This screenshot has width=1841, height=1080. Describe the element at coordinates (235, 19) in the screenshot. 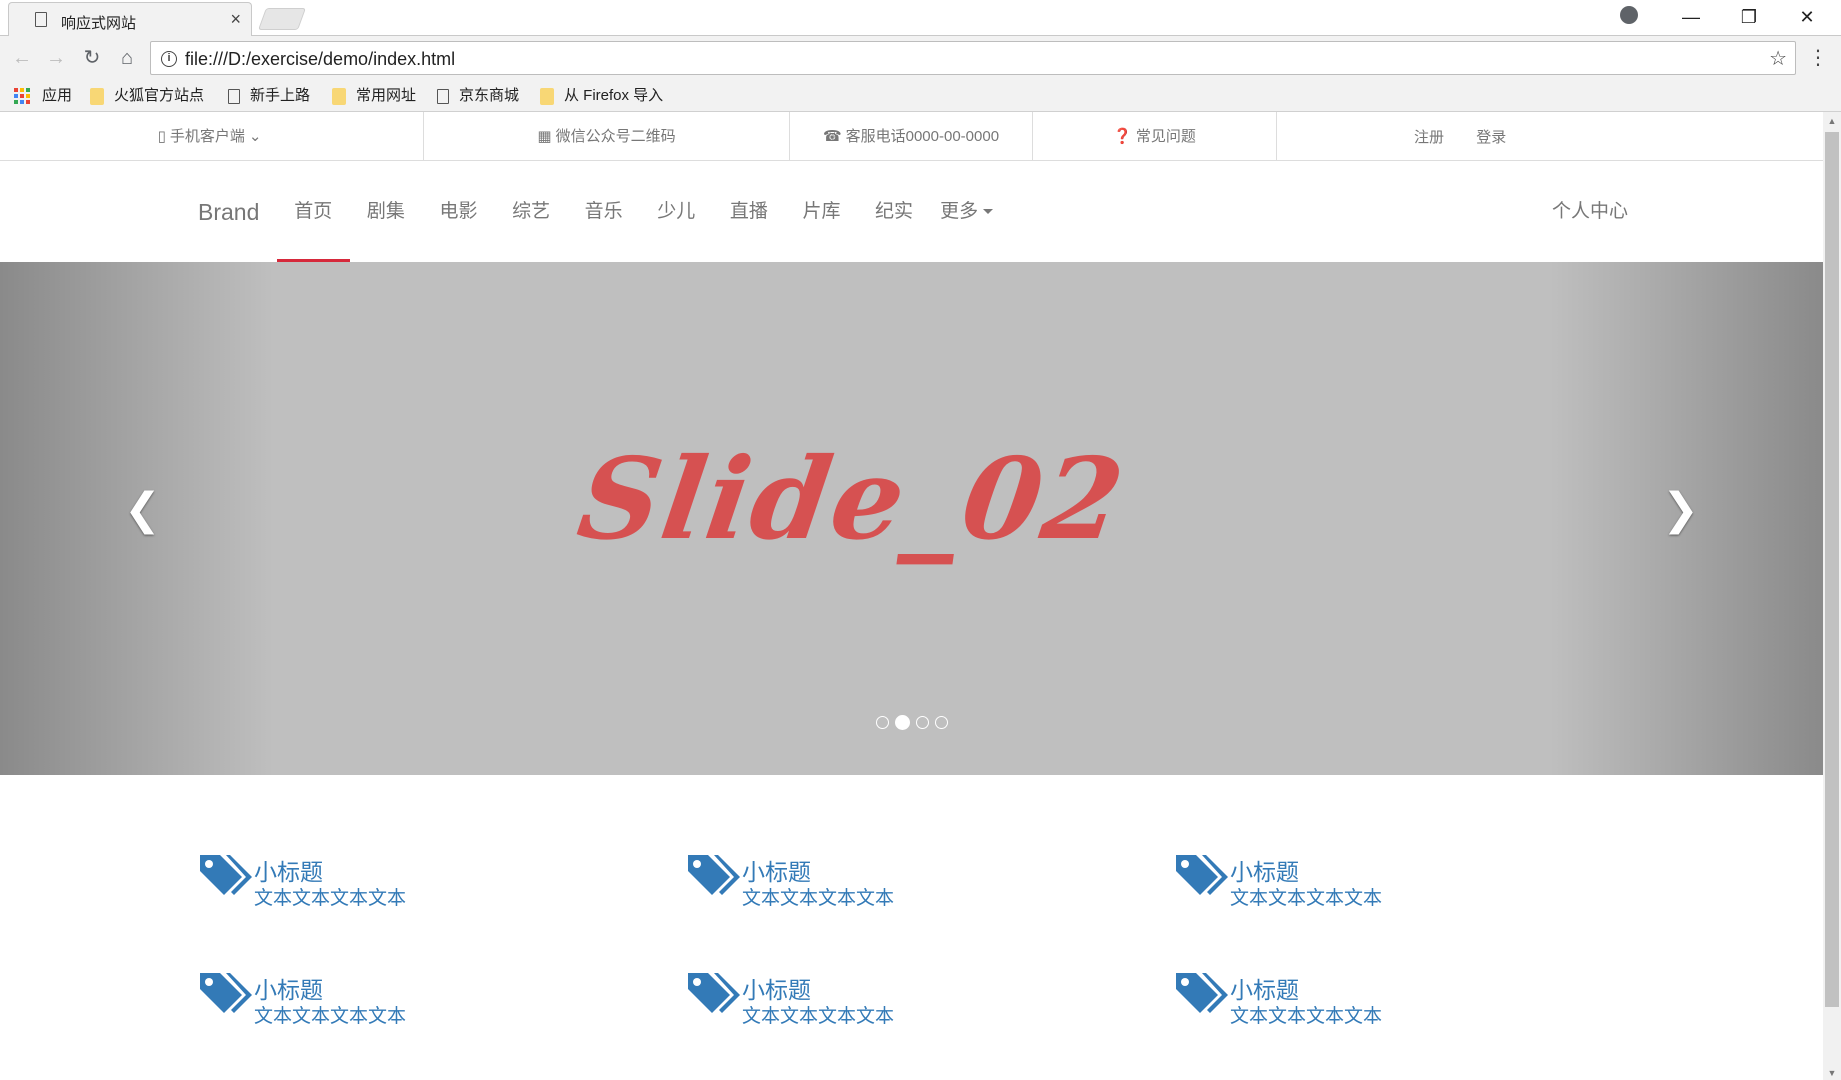

I see `tab-close-icon: ×` at that location.